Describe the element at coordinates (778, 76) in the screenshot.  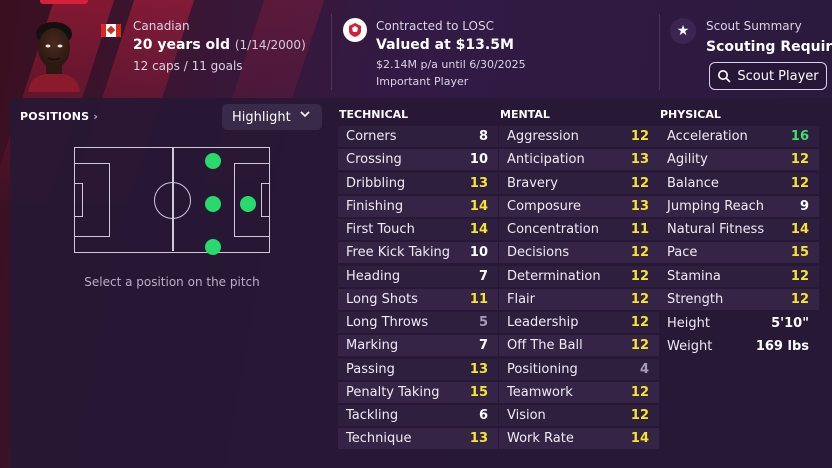
I see `scout-player-label: Scout Player` at that location.